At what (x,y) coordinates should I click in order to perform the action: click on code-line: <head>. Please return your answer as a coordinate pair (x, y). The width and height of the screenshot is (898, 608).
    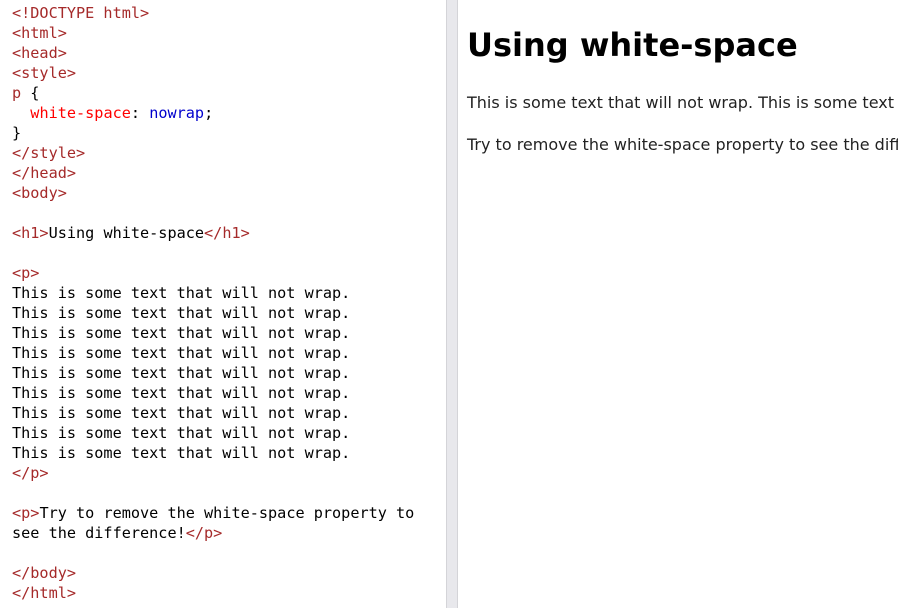
    Looking at the image, I should click on (213, 53).